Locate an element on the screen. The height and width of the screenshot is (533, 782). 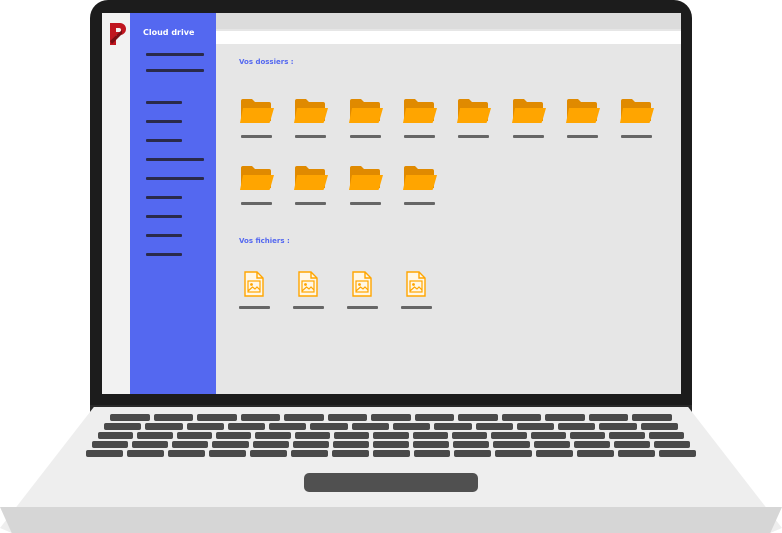
keyboard is located at coordinates (391, 438).